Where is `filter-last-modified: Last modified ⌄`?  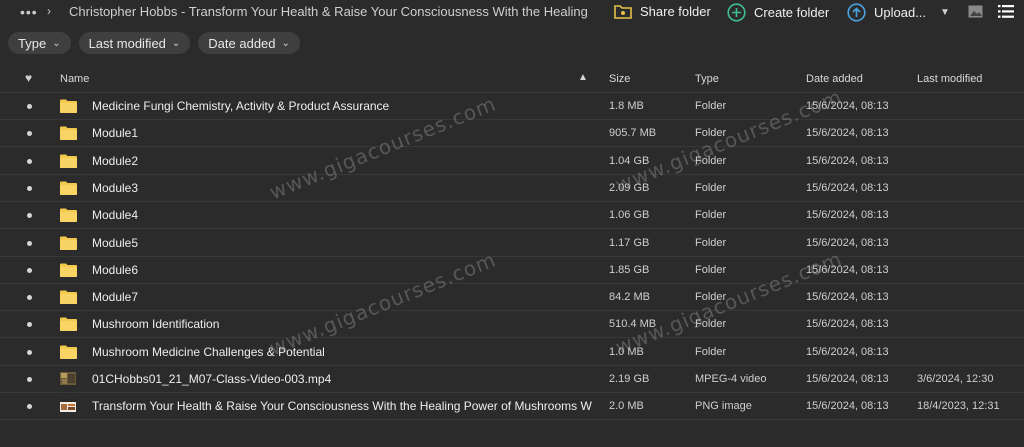
filter-last-modified: Last modified ⌄ is located at coordinates (134, 43).